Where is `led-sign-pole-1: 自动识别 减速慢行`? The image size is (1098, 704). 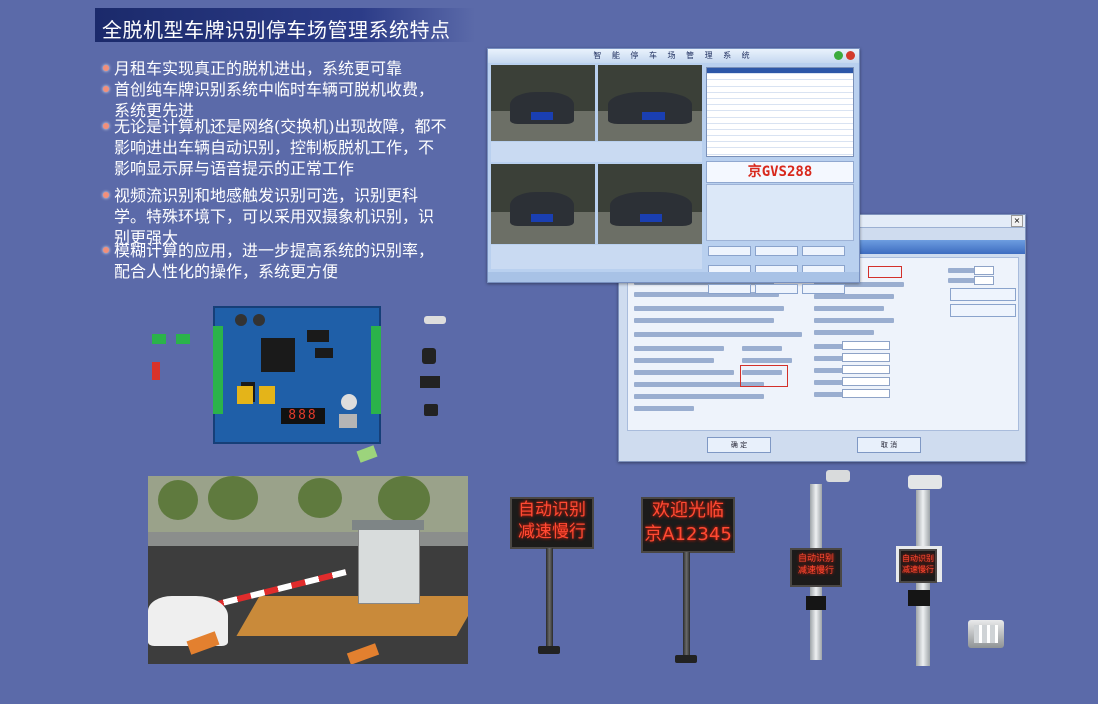
led-sign-pole-1: 自动识别 减速慢行 is located at coordinates (816, 567).